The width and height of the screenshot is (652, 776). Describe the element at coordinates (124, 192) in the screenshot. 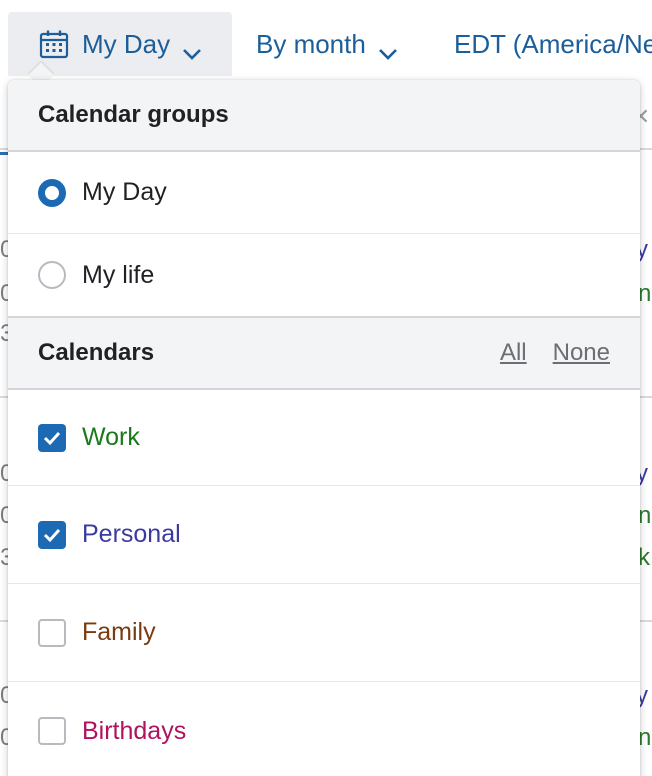

I see `group-option-label: My Day` at that location.